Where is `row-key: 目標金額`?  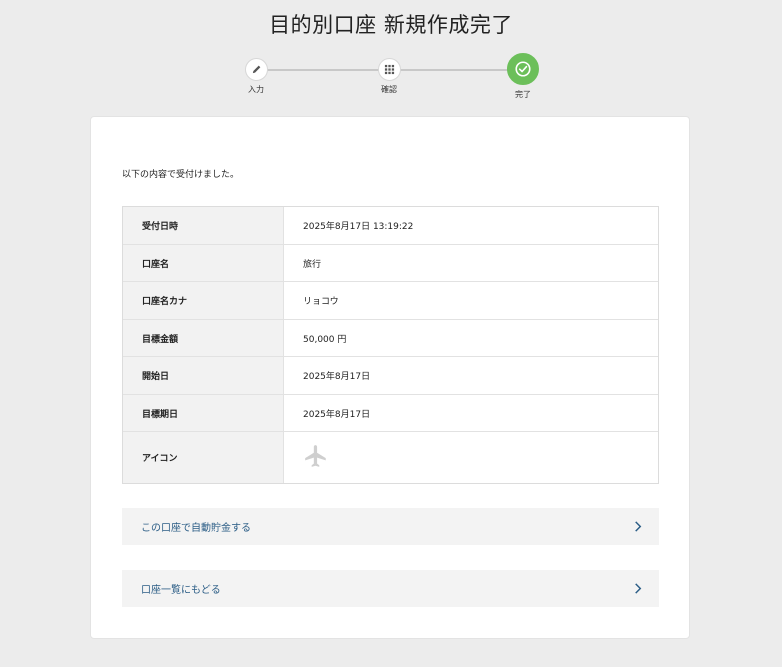 row-key: 目標金額 is located at coordinates (203, 338).